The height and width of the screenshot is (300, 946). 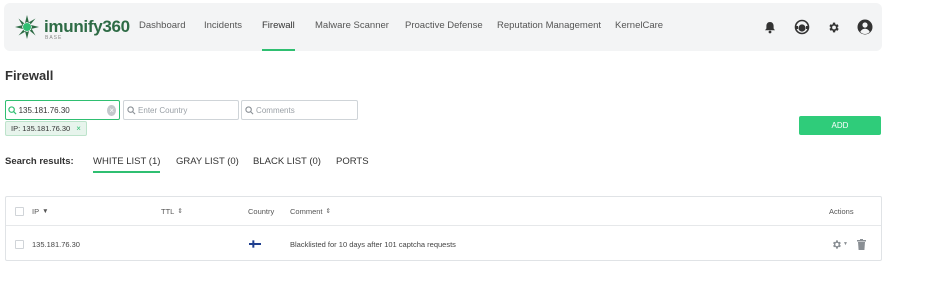 I want to click on tab-white-list: WHITE LIST (1), so click(x=127, y=164).